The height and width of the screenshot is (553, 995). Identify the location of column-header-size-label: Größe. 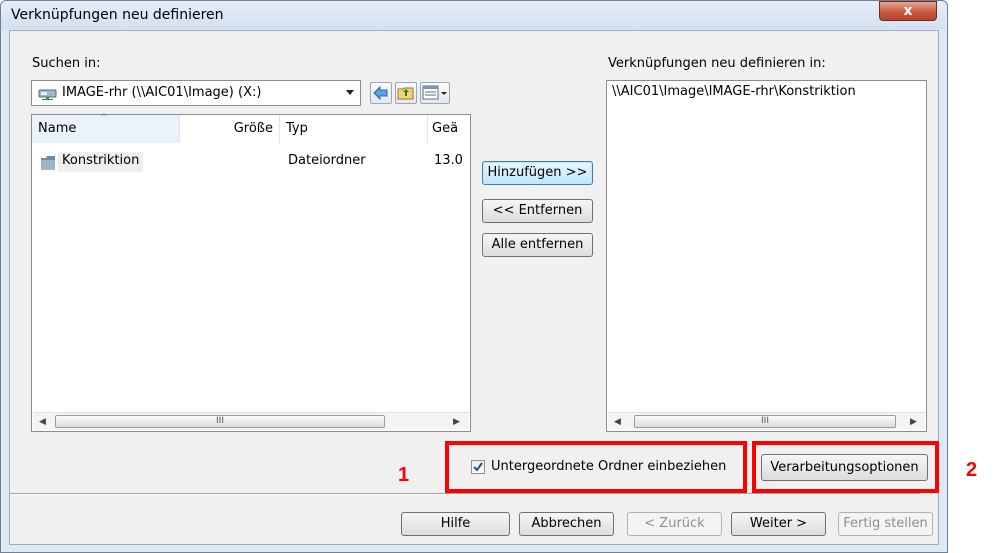
(253, 128).